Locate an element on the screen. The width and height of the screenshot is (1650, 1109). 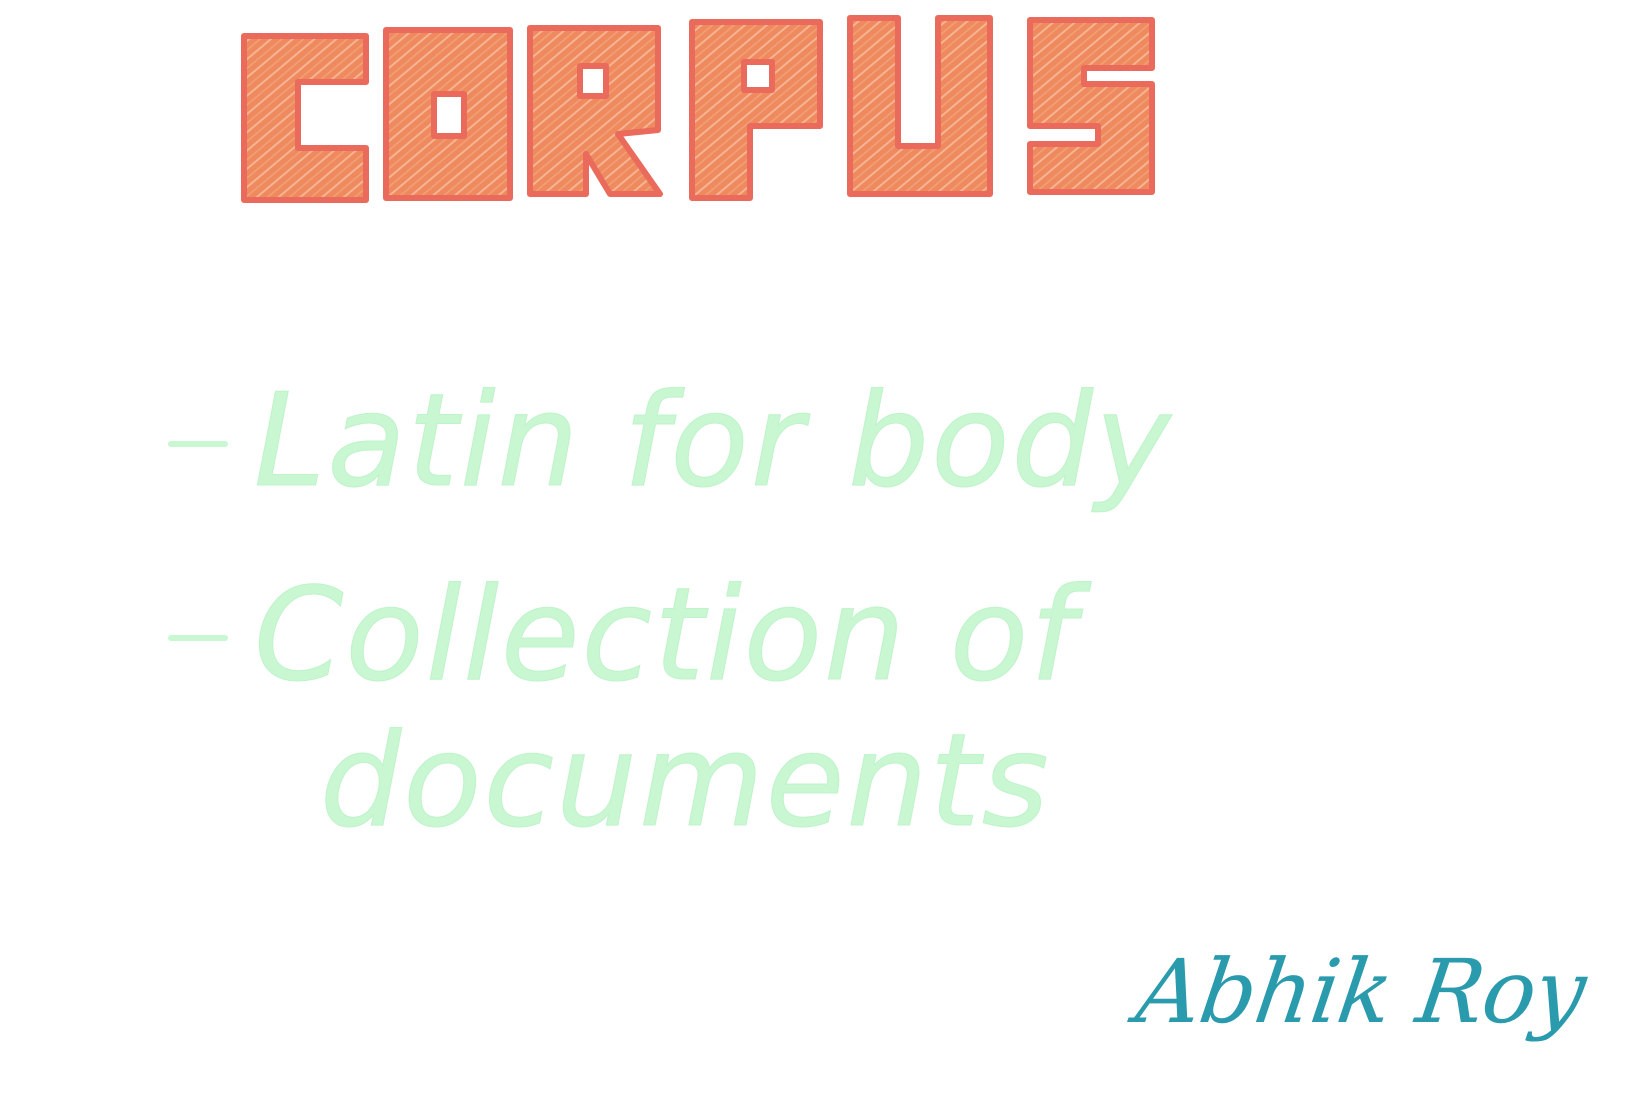
title-letters is located at coordinates (698, 109).